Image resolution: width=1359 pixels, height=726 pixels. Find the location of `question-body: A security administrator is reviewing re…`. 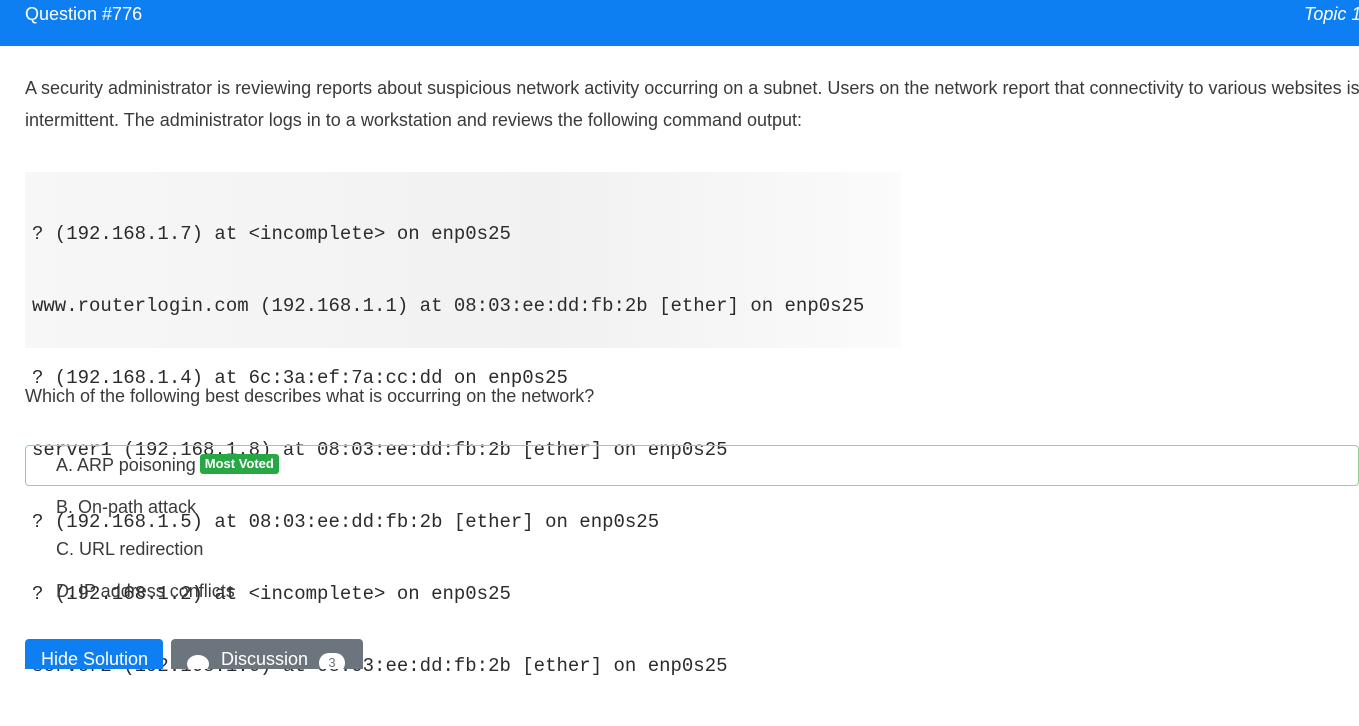

question-body: A security administrator is reviewing re… is located at coordinates (692, 104).